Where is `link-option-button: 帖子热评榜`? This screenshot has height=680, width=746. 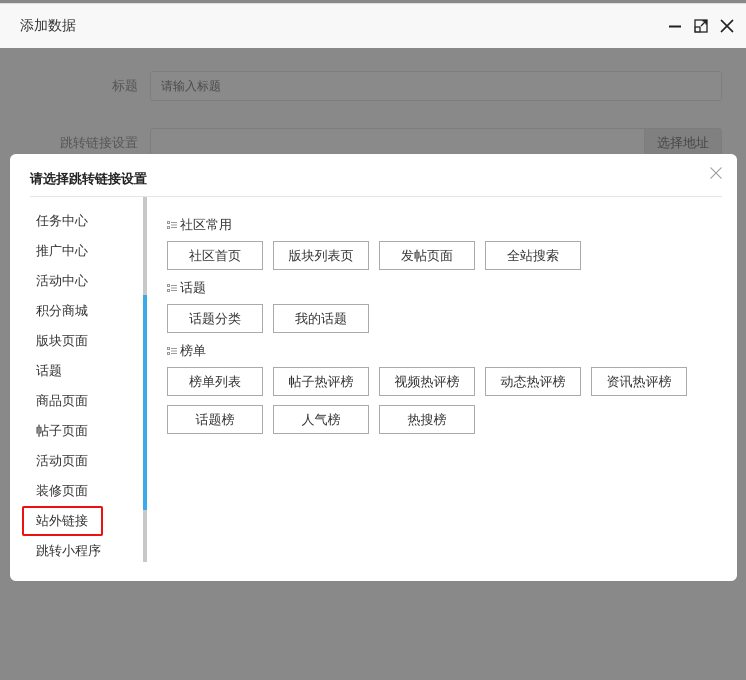 link-option-button: 帖子热评榜 is located at coordinates (321, 381).